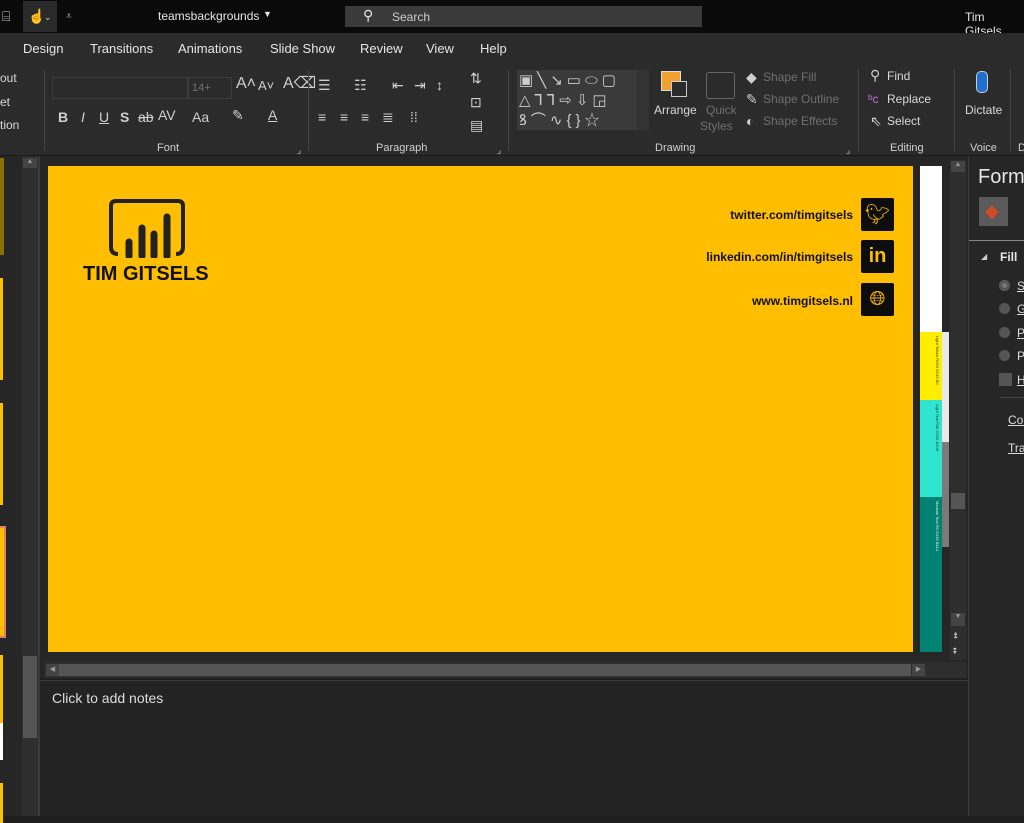  Describe the element at coordinates (8, 78) in the screenshot. I see `layout-button: out` at that location.